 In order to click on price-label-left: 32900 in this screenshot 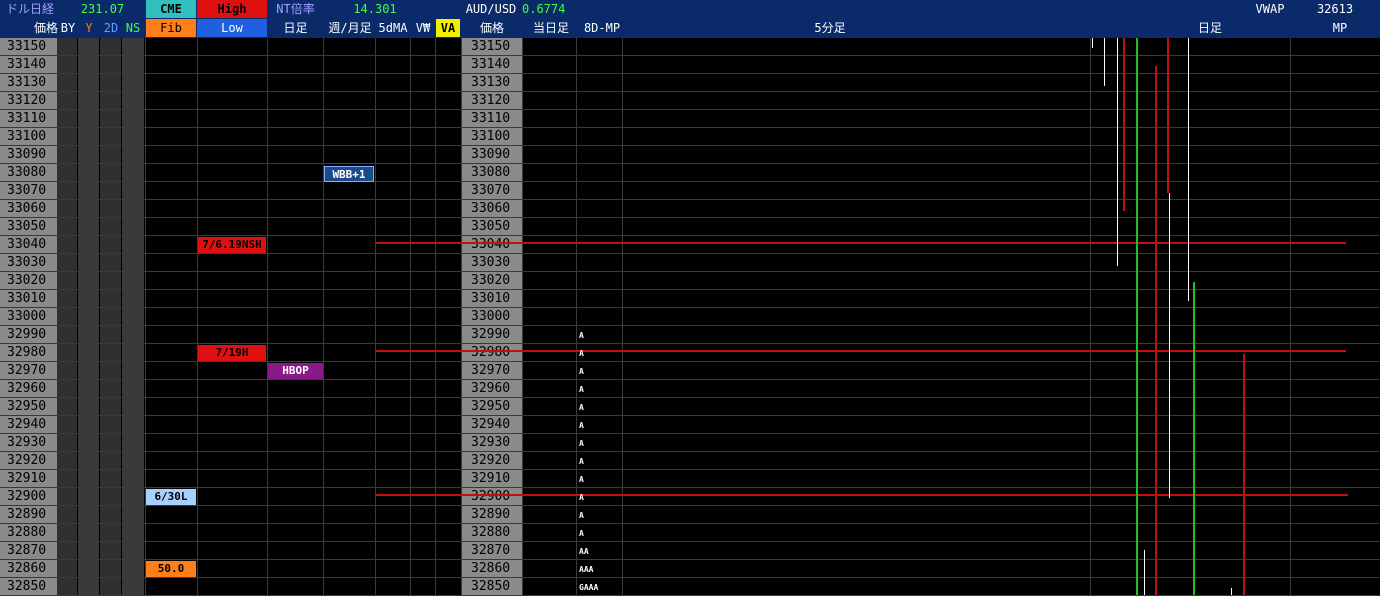, I will do `click(27, 496)`.